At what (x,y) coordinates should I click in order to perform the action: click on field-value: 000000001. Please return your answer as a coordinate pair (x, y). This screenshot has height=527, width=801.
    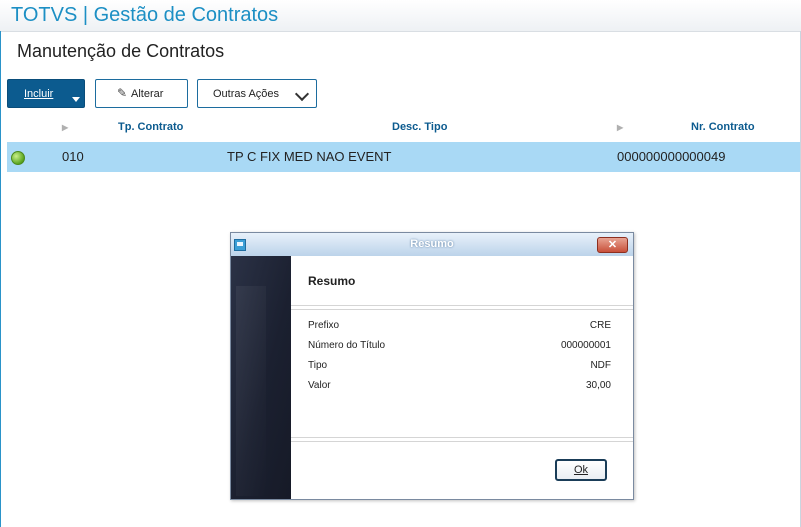
    Looking at the image, I should click on (585, 345).